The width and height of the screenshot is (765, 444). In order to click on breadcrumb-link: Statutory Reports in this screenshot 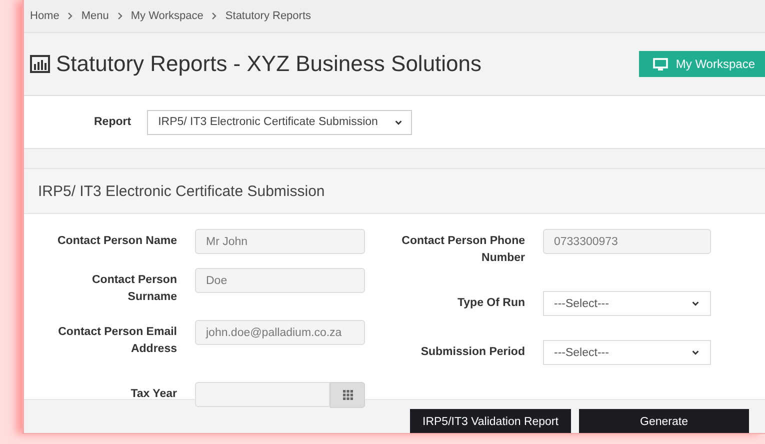, I will do `click(268, 16)`.